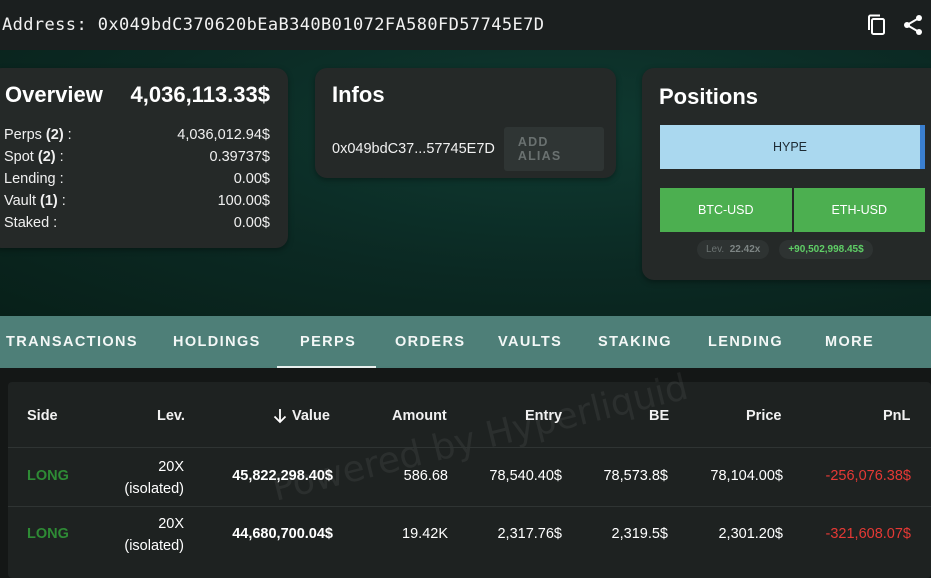 This screenshot has height=578, width=931. What do you see at coordinates (171, 467) in the screenshot?
I see `row1-lev-value: 20X` at bounding box center [171, 467].